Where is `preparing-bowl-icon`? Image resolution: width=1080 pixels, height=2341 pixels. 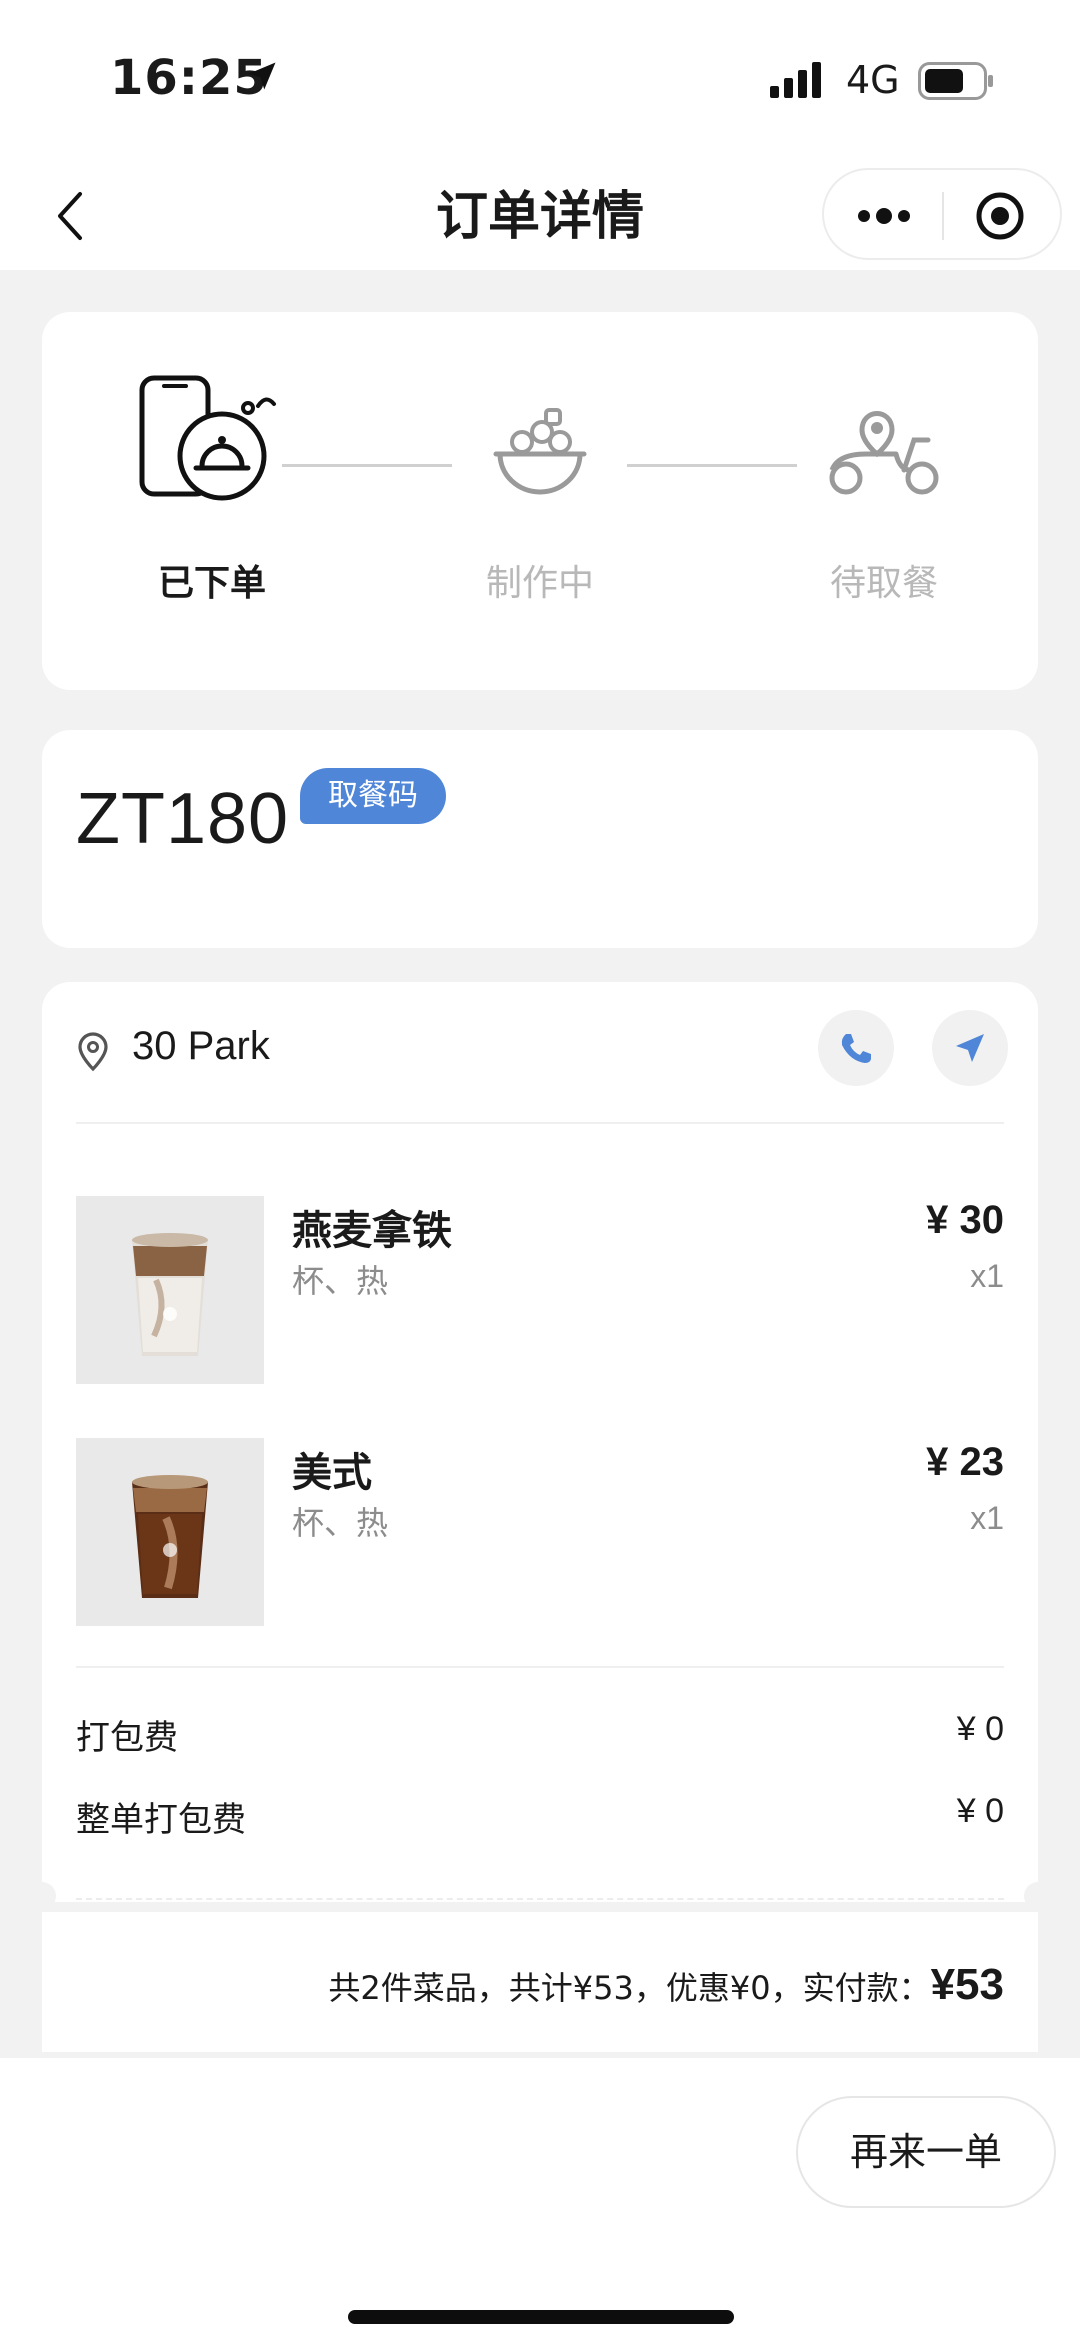
preparing-bowl-icon is located at coordinates (540, 451).